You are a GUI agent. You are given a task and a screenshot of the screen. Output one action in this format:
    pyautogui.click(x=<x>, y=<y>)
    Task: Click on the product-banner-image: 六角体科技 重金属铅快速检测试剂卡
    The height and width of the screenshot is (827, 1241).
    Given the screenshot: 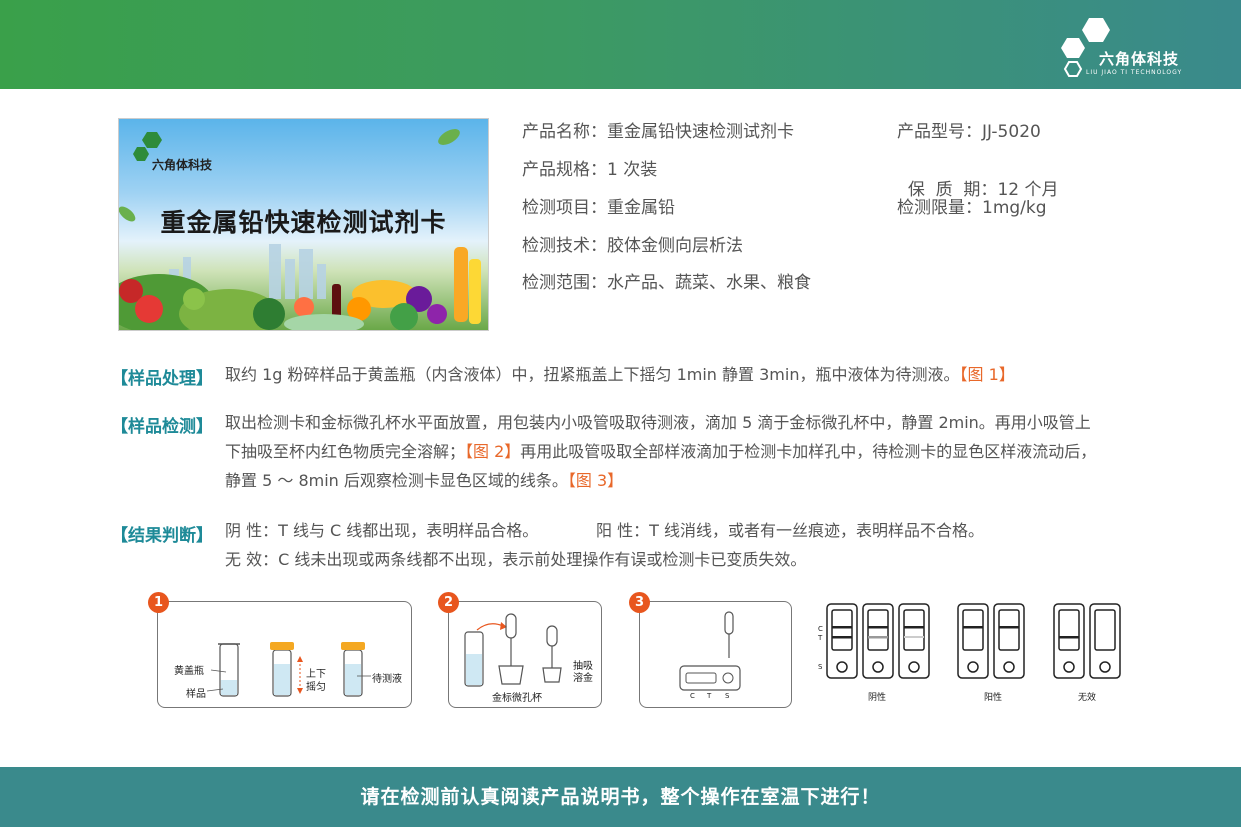 What is the action you would take?
    pyautogui.click(x=303, y=224)
    